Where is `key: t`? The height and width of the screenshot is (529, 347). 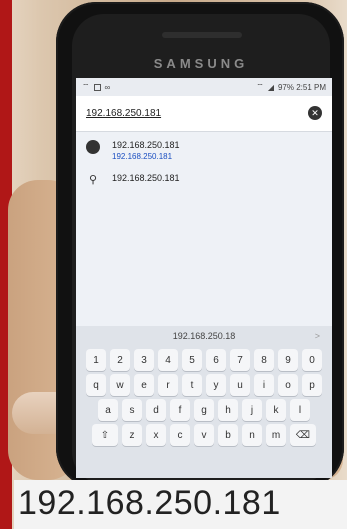 key: t is located at coordinates (192, 385).